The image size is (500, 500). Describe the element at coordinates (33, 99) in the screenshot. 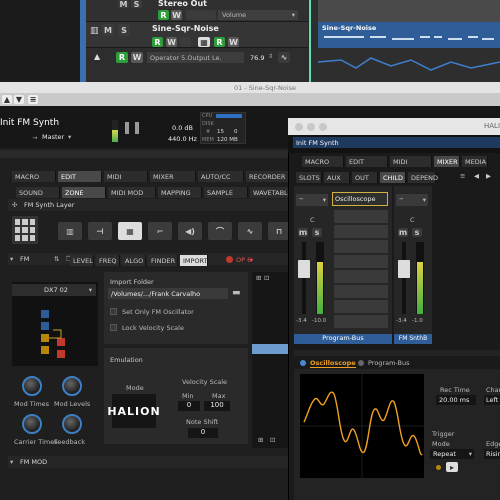

I see `menu-icon: ≡` at that location.